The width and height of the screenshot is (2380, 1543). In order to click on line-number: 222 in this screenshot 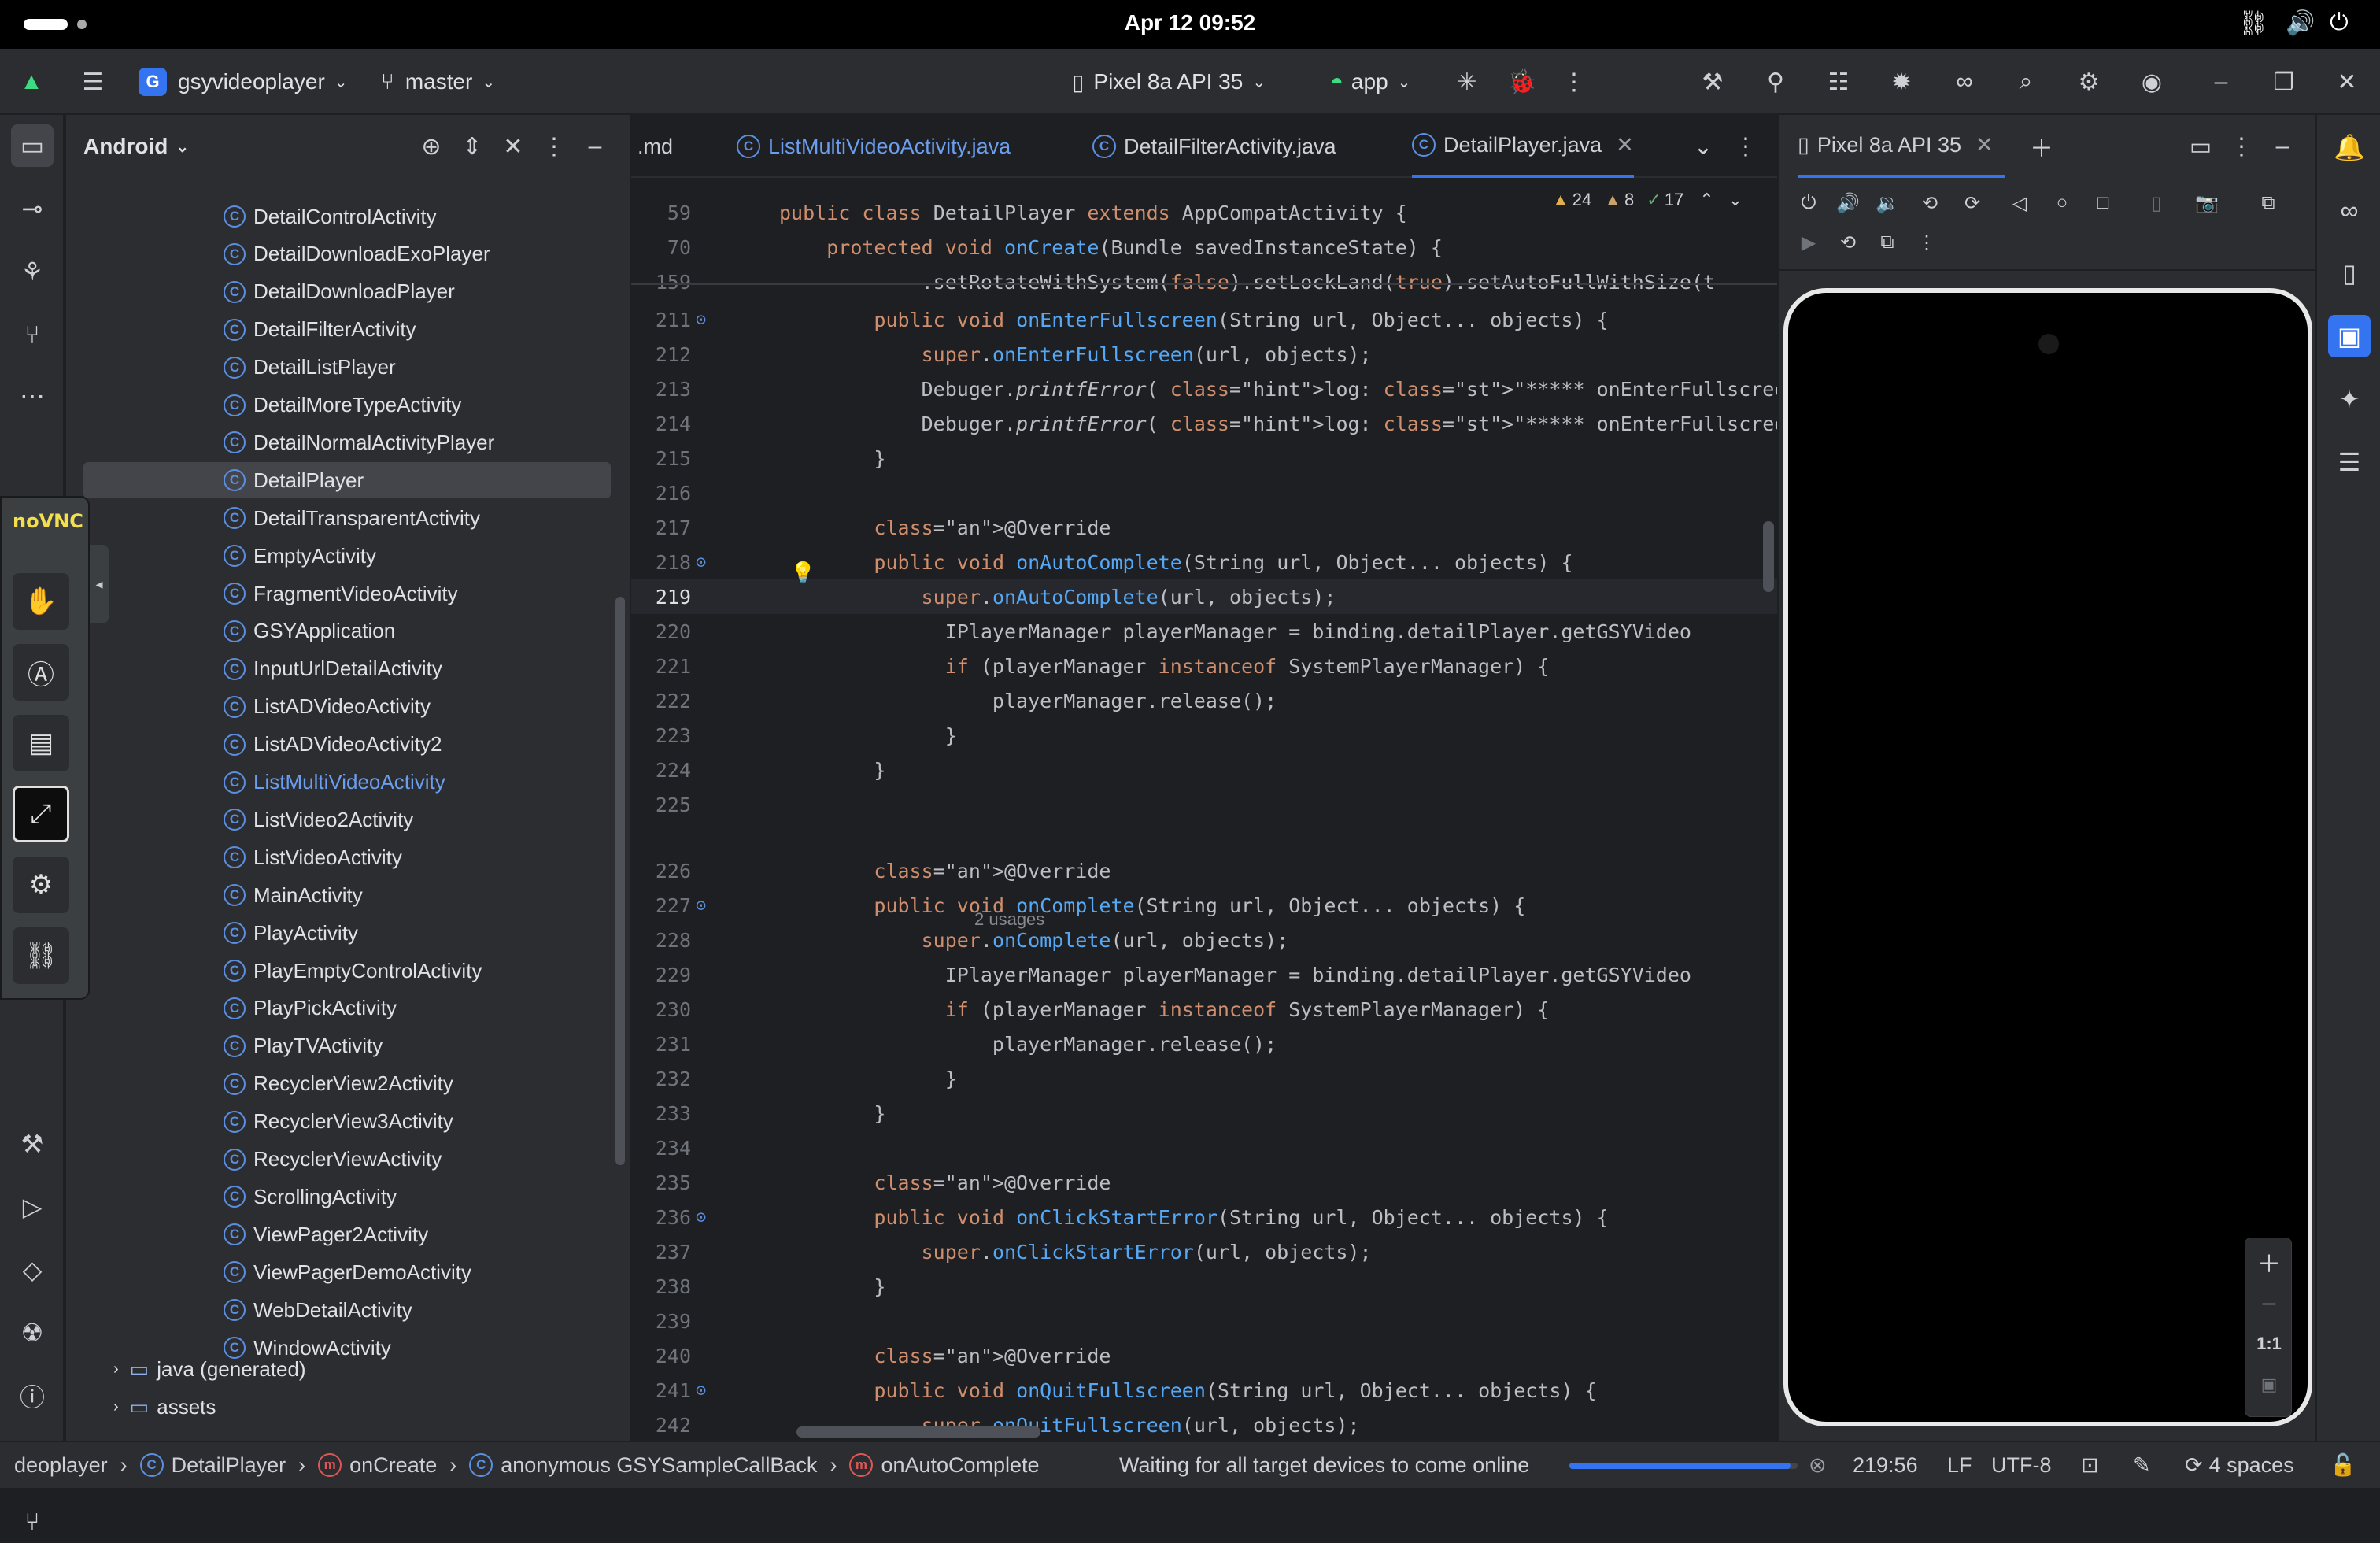, I will do `click(661, 701)`.